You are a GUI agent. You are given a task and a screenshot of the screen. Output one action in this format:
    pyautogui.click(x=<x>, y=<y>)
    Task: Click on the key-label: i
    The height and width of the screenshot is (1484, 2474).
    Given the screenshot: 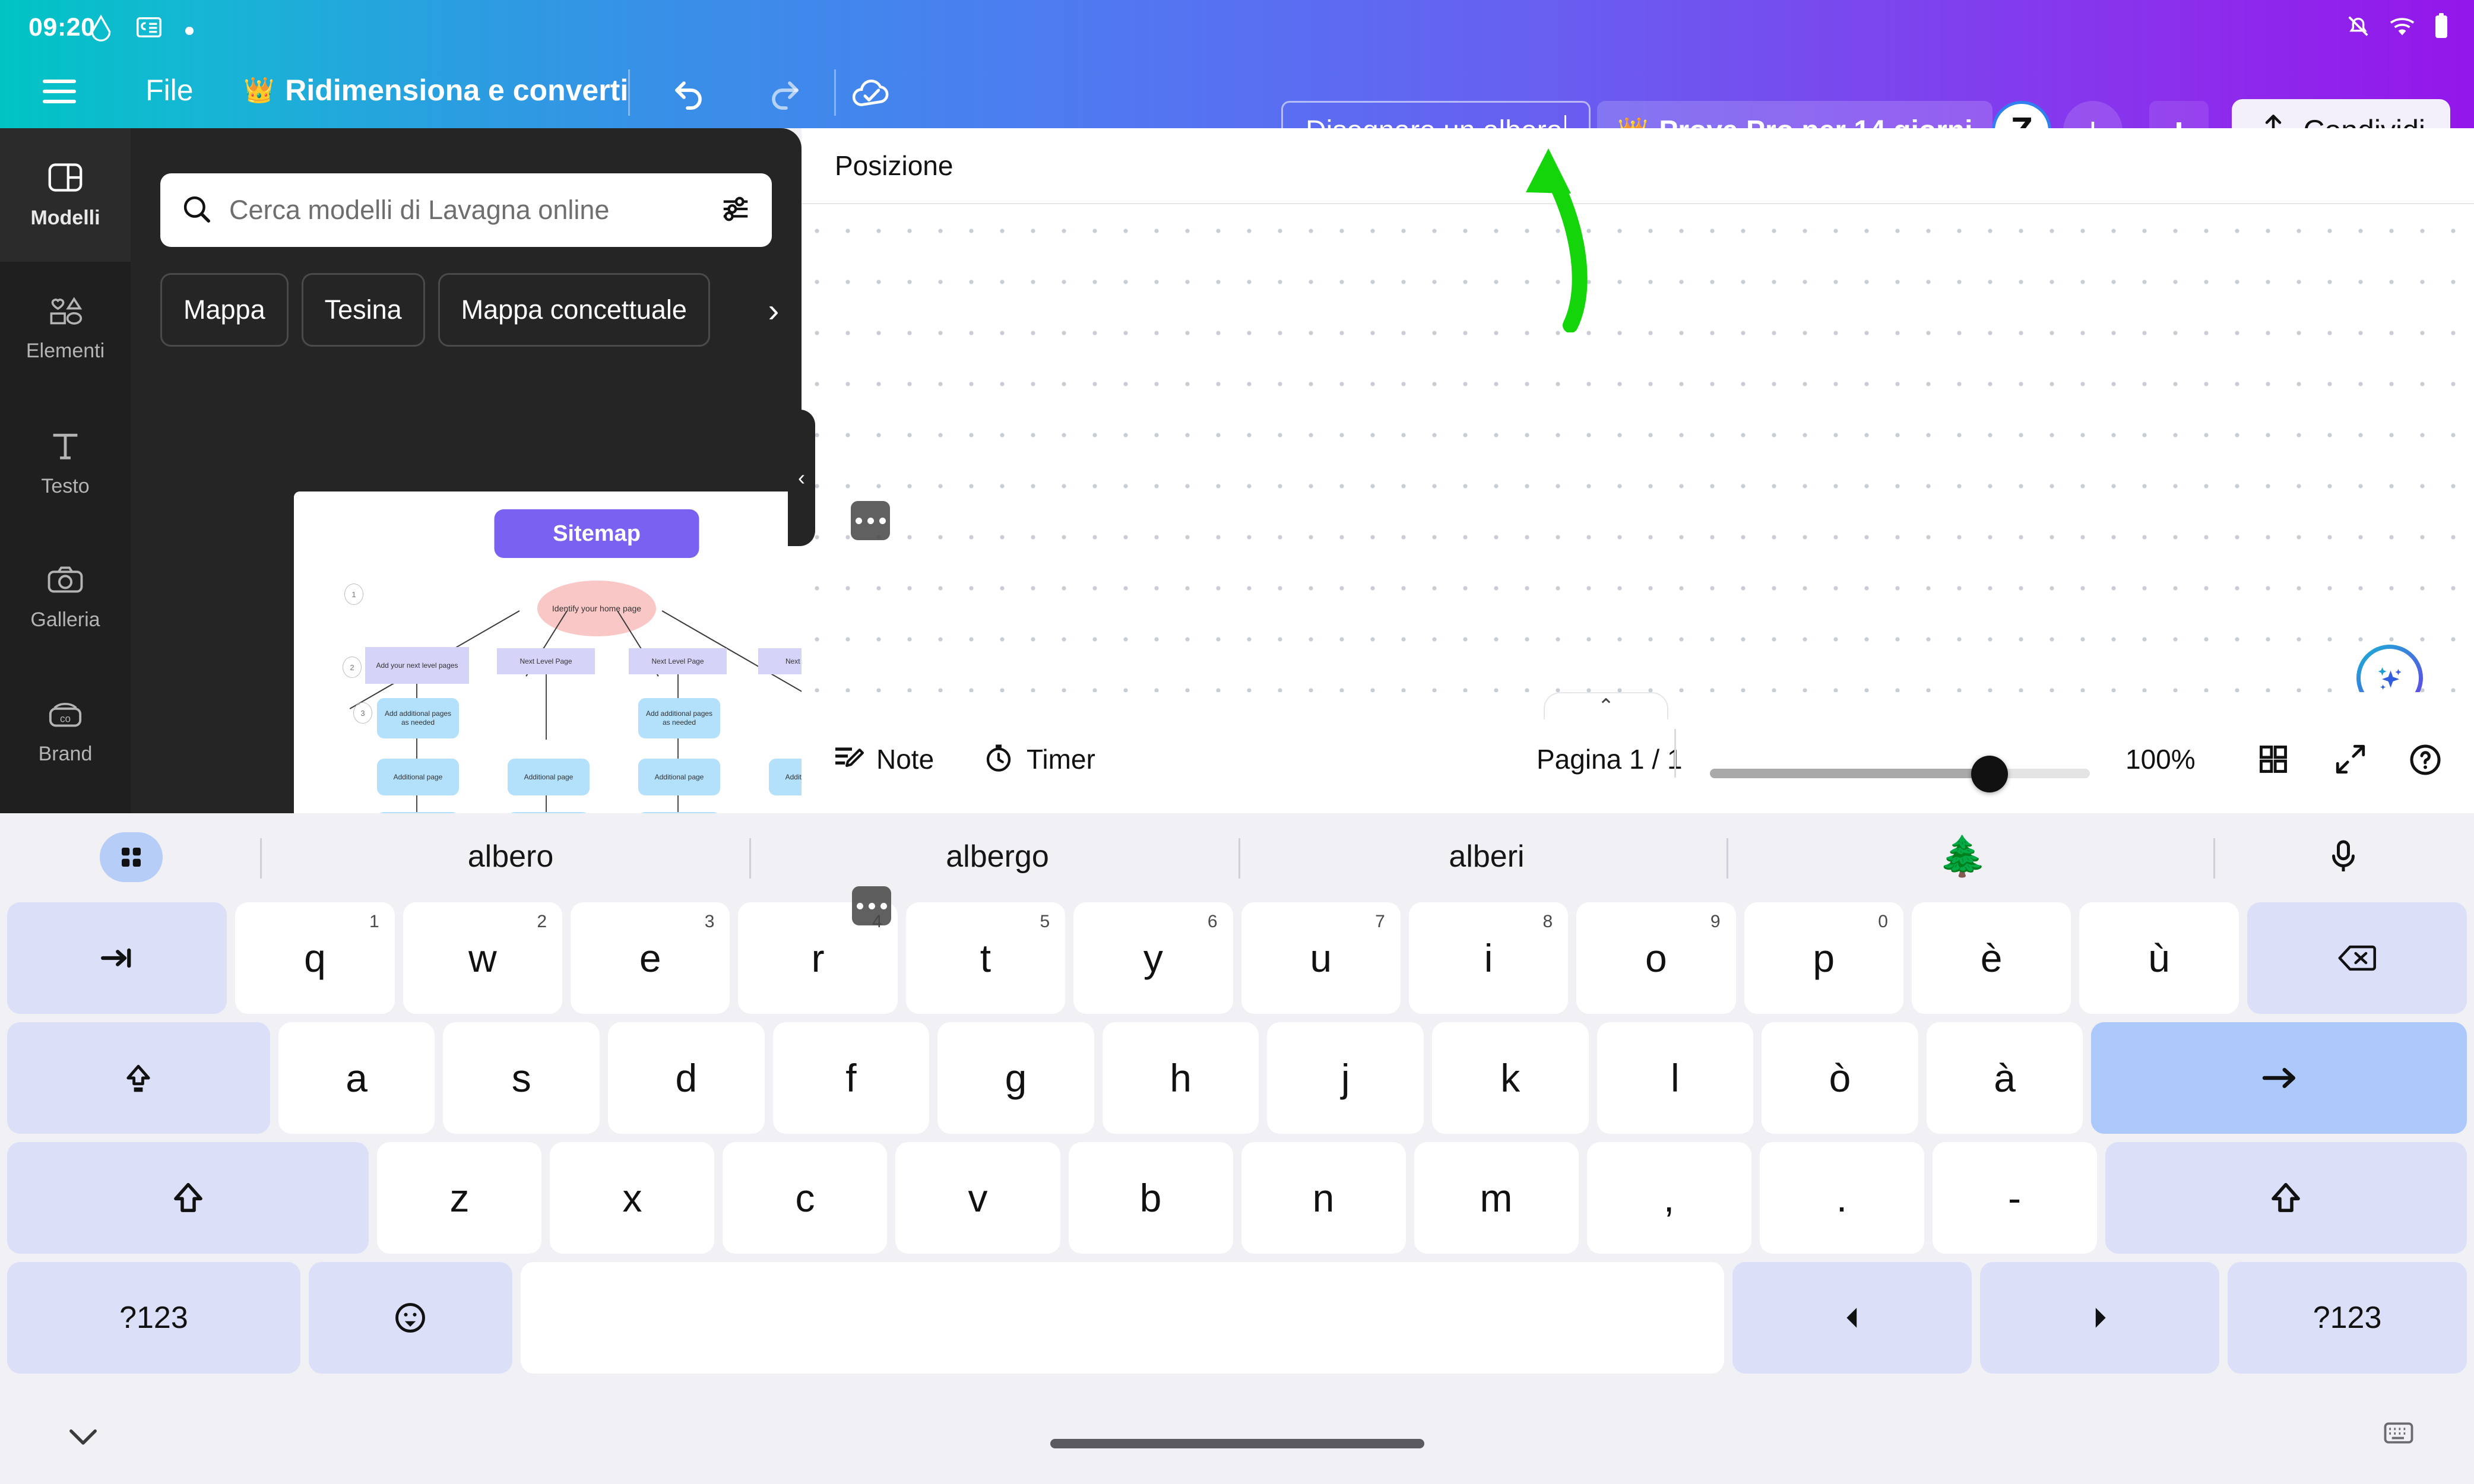 What is the action you would take?
    pyautogui.click(x=1488, y=958)
    